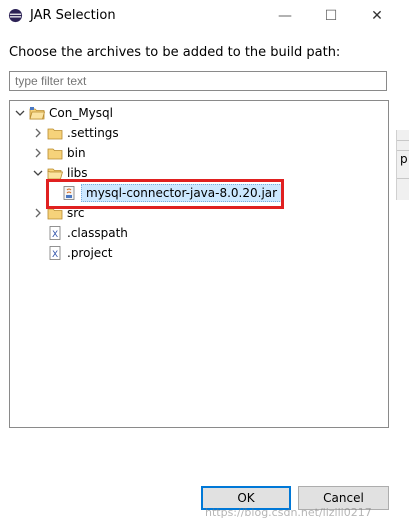 The image size is (409, 526). What do you see at coordinates (204, 16) in the screenshot?
I see `title-bar: JAR Selection — ☐ ✕` at bounding box center [204, 16].